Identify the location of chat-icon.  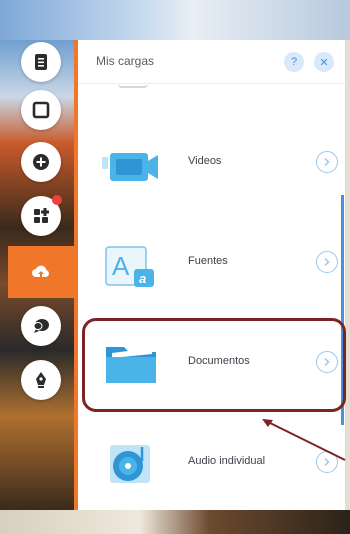
(41, 326).